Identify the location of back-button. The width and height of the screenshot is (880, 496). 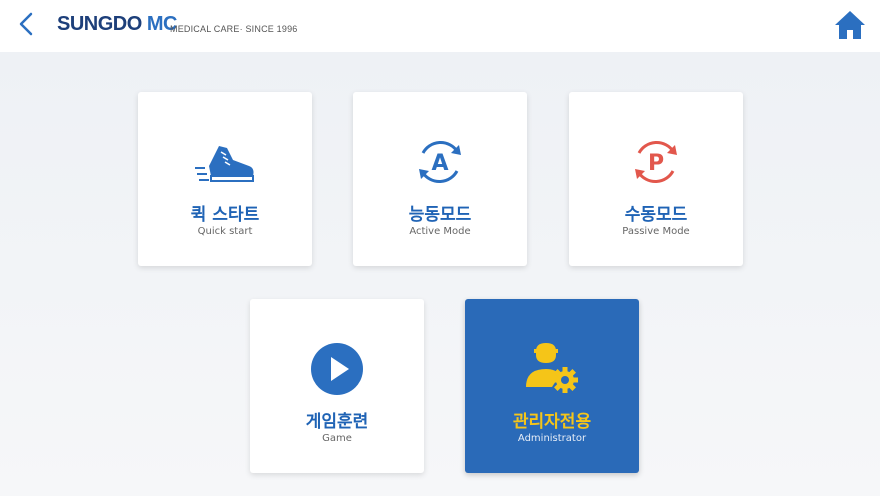
(26, 24).